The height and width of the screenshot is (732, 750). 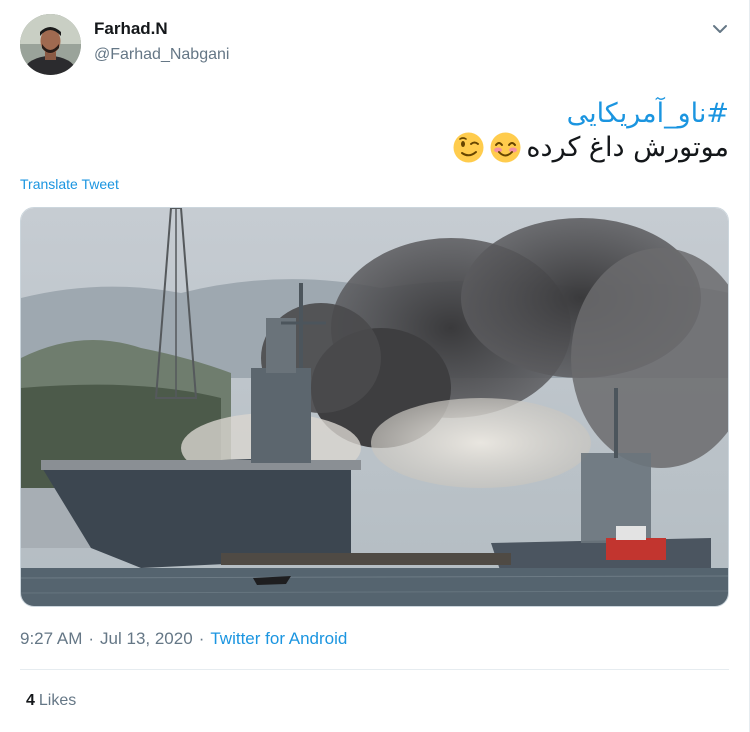 I want to click on tweet-text: موتورش داغ کرده, so click(x=590, y=147).